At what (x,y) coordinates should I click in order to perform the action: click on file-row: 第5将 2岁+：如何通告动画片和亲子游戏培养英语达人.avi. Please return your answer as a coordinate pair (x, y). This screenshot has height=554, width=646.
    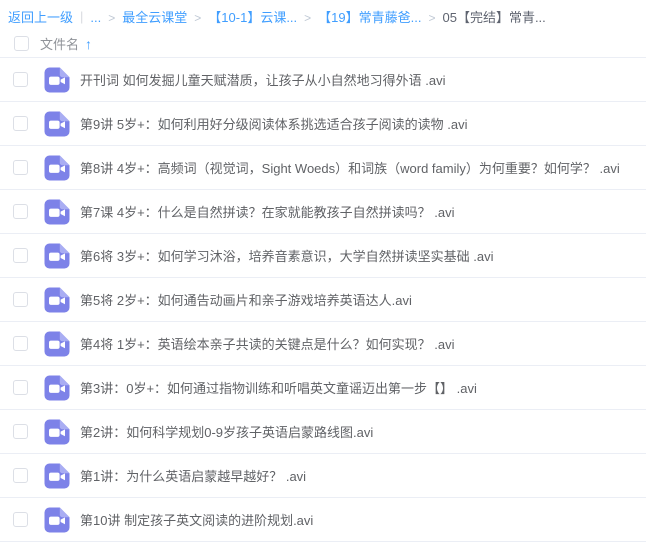
    Looking at the image, I should click on (323, 300).